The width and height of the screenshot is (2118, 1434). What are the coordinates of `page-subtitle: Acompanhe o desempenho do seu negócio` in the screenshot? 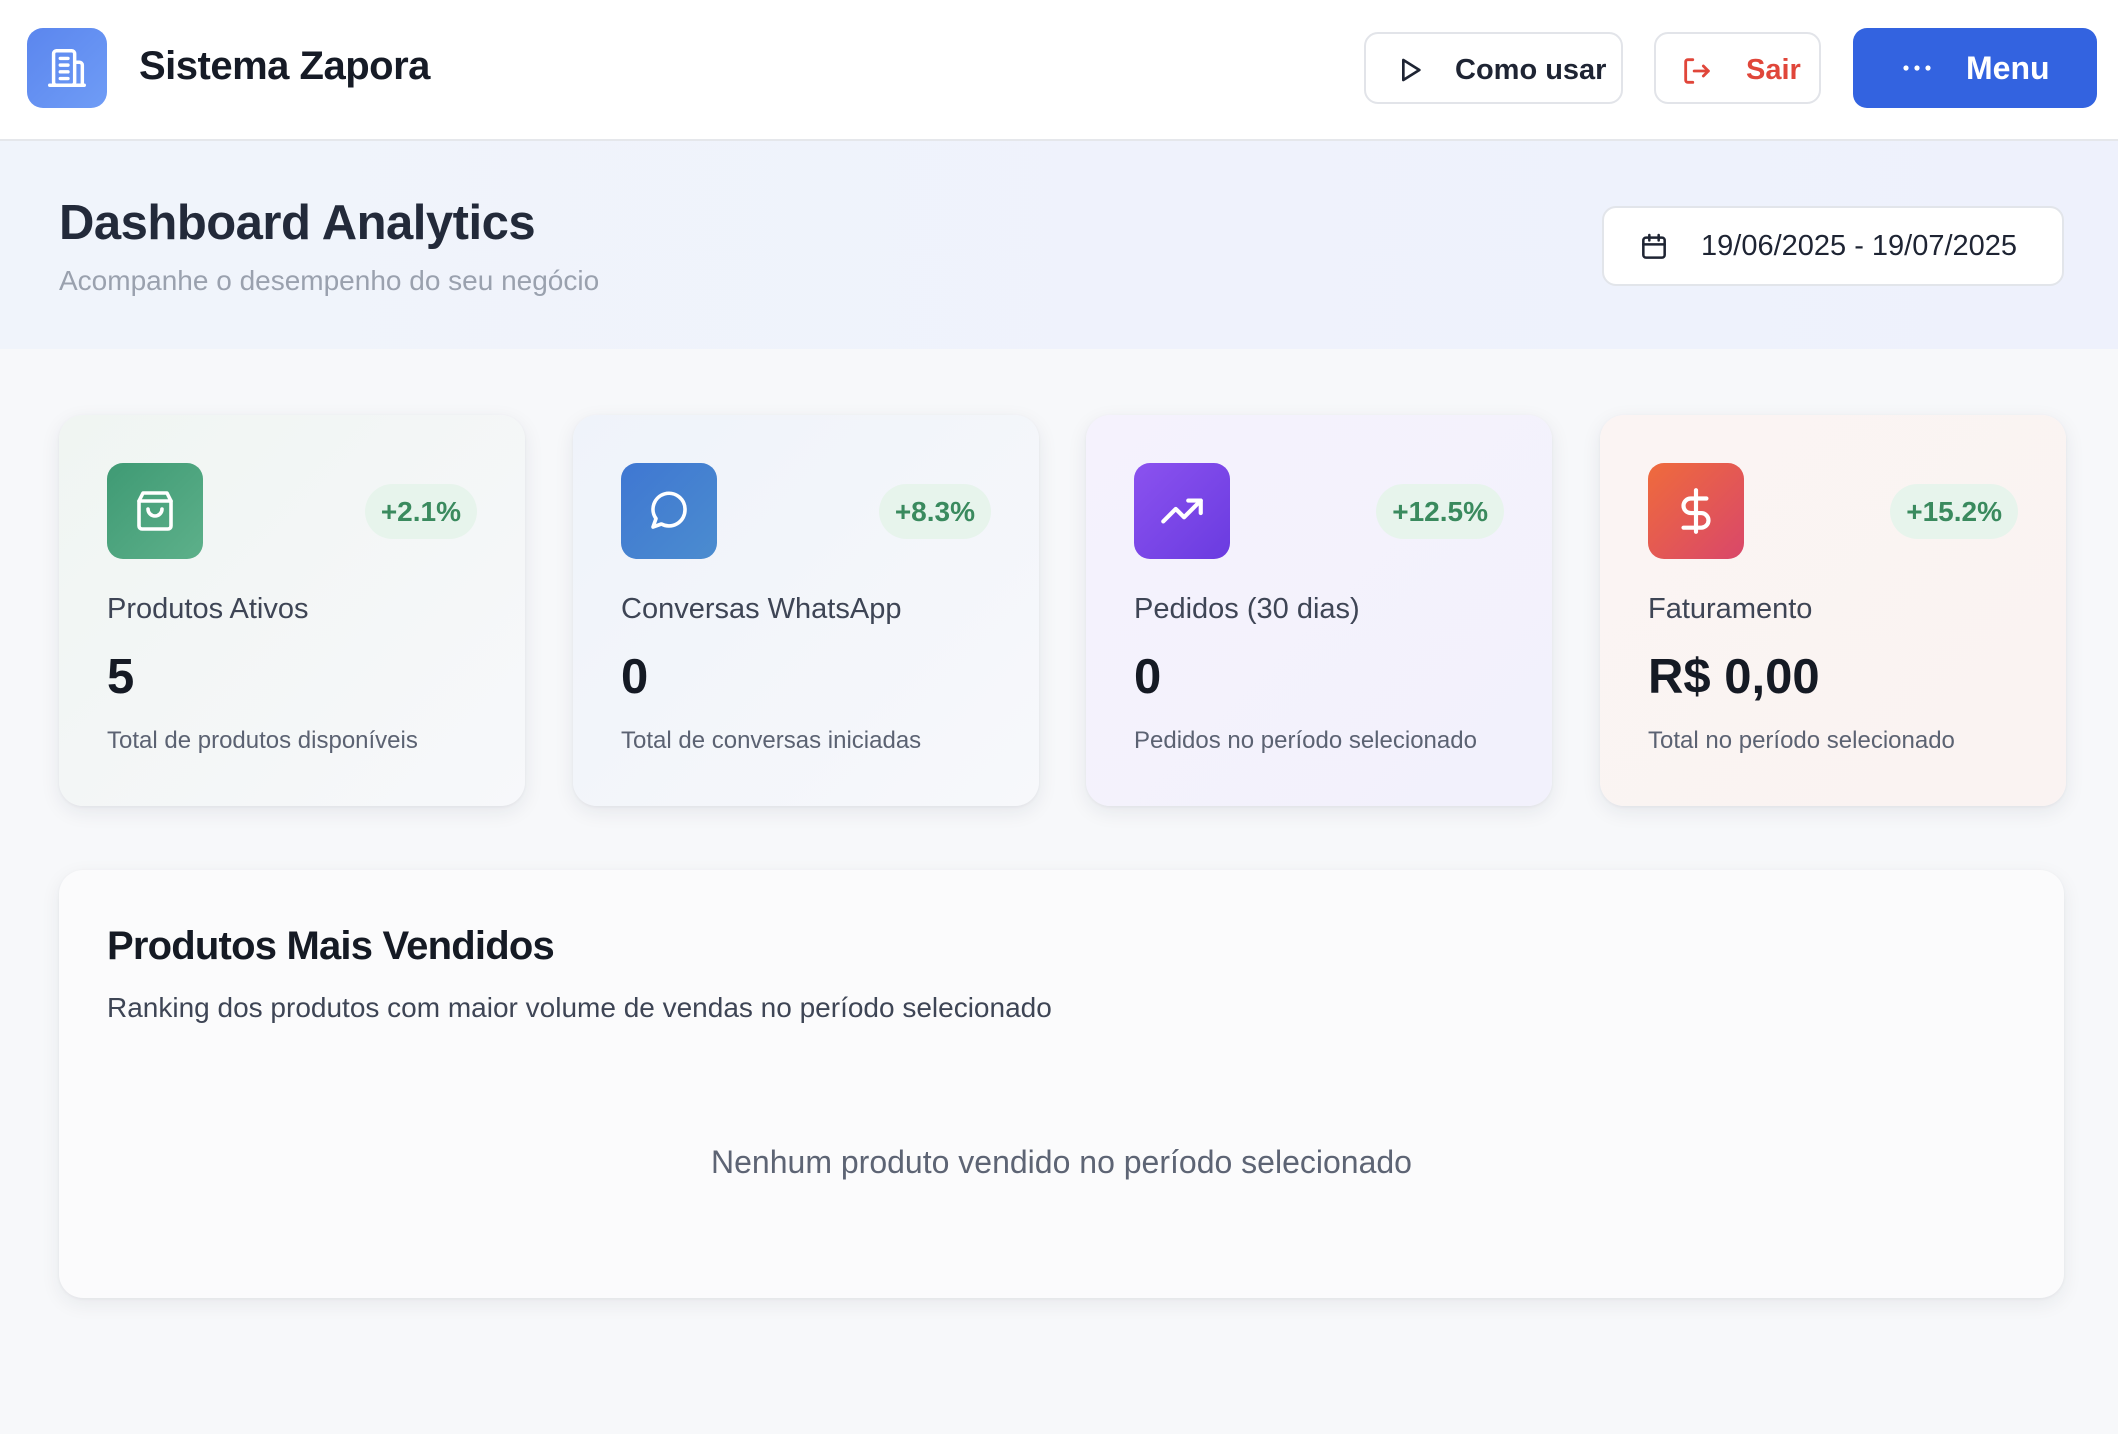 It's located at (329, 280).